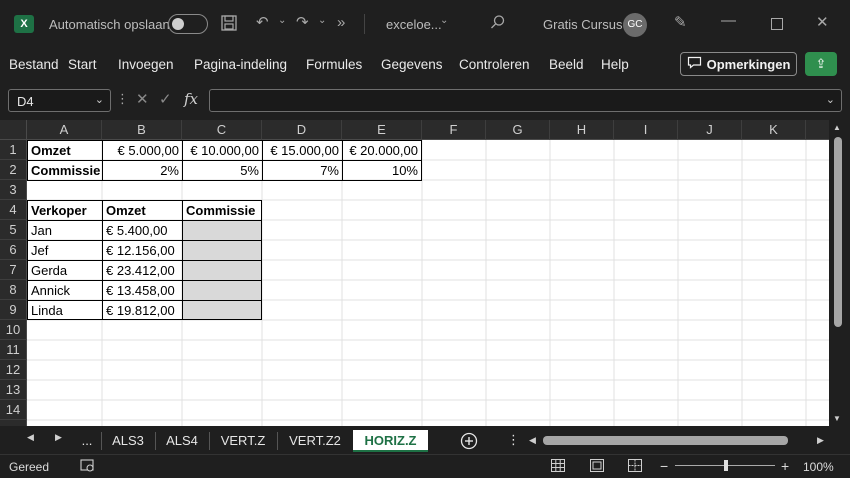 The image size is (850, 478). What do you see at coordinates (222, 130) in the screenshot?
I see `column-header-c: C` at bounding box center [222, 130].